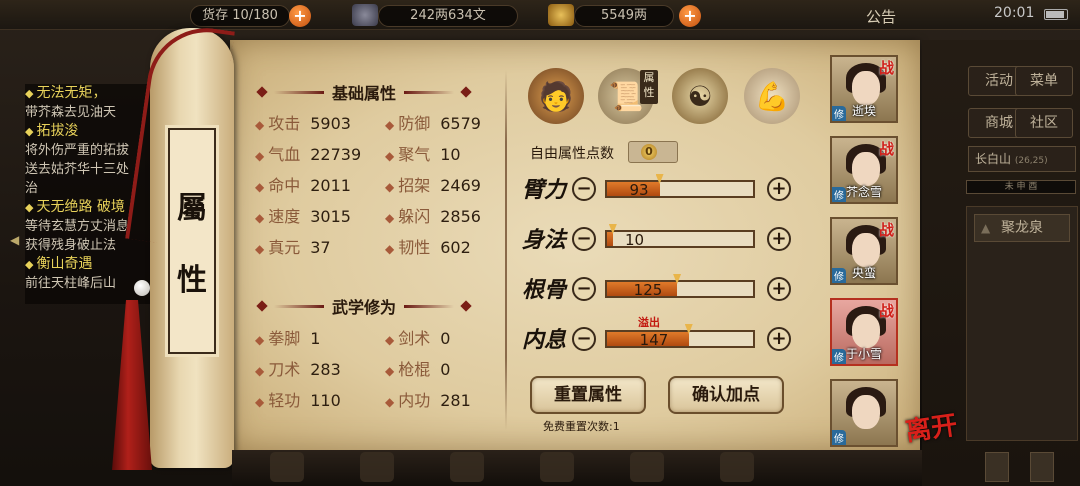 The image size is (1080, 486). Describe the element at coordinates (433, 184) in the screenshot. I see `stat-row: ◆ 招架 2469` at that location.